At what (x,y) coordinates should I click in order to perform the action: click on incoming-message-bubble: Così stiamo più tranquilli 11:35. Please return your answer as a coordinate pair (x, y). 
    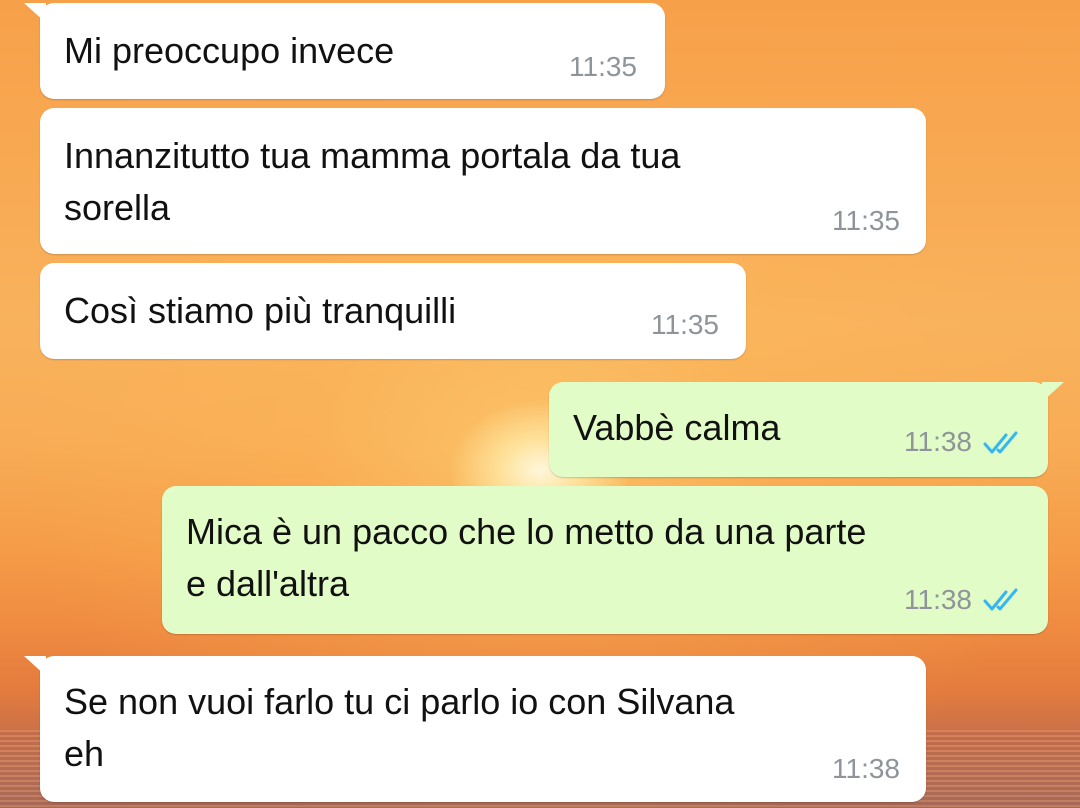
    Looking at the image, I should click on (393, 311).